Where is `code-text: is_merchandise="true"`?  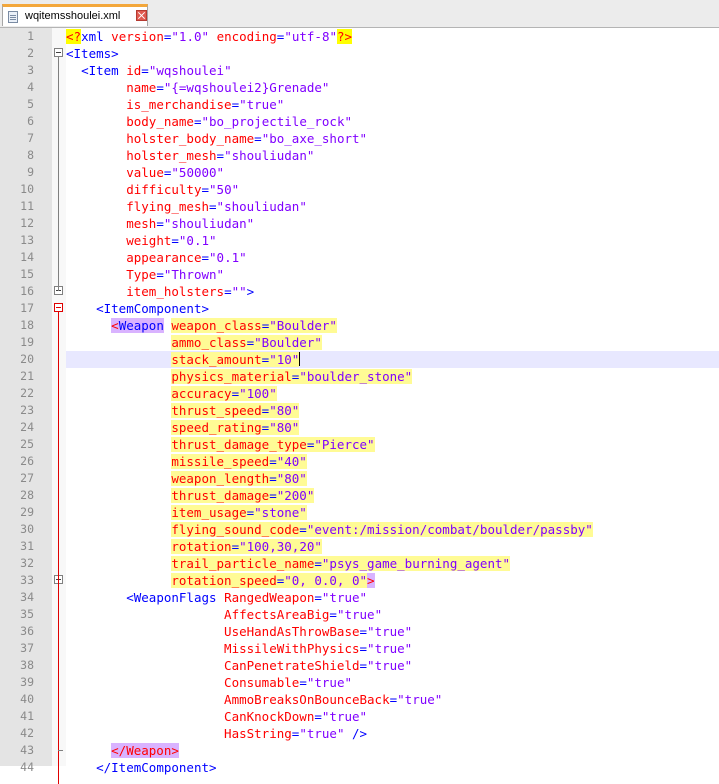 code-text: is_merchandise="true" is located at coordinates (175, 104).